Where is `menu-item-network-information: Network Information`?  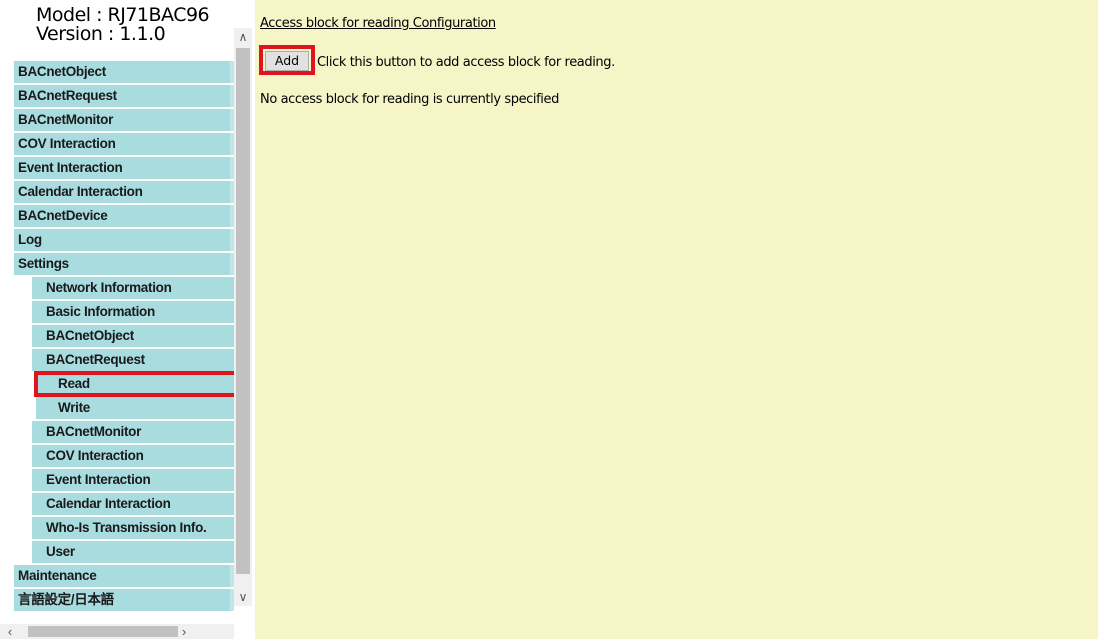 menu-item-network-information: Network Information is located at coordinates (140, 288).